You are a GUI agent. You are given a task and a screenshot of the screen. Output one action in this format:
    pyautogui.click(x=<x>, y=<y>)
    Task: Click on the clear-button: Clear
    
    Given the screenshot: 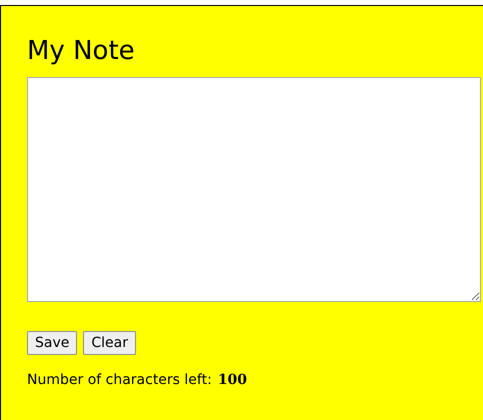 What is the action you would take?
    pyautogui.click(x=109, y=343)
    